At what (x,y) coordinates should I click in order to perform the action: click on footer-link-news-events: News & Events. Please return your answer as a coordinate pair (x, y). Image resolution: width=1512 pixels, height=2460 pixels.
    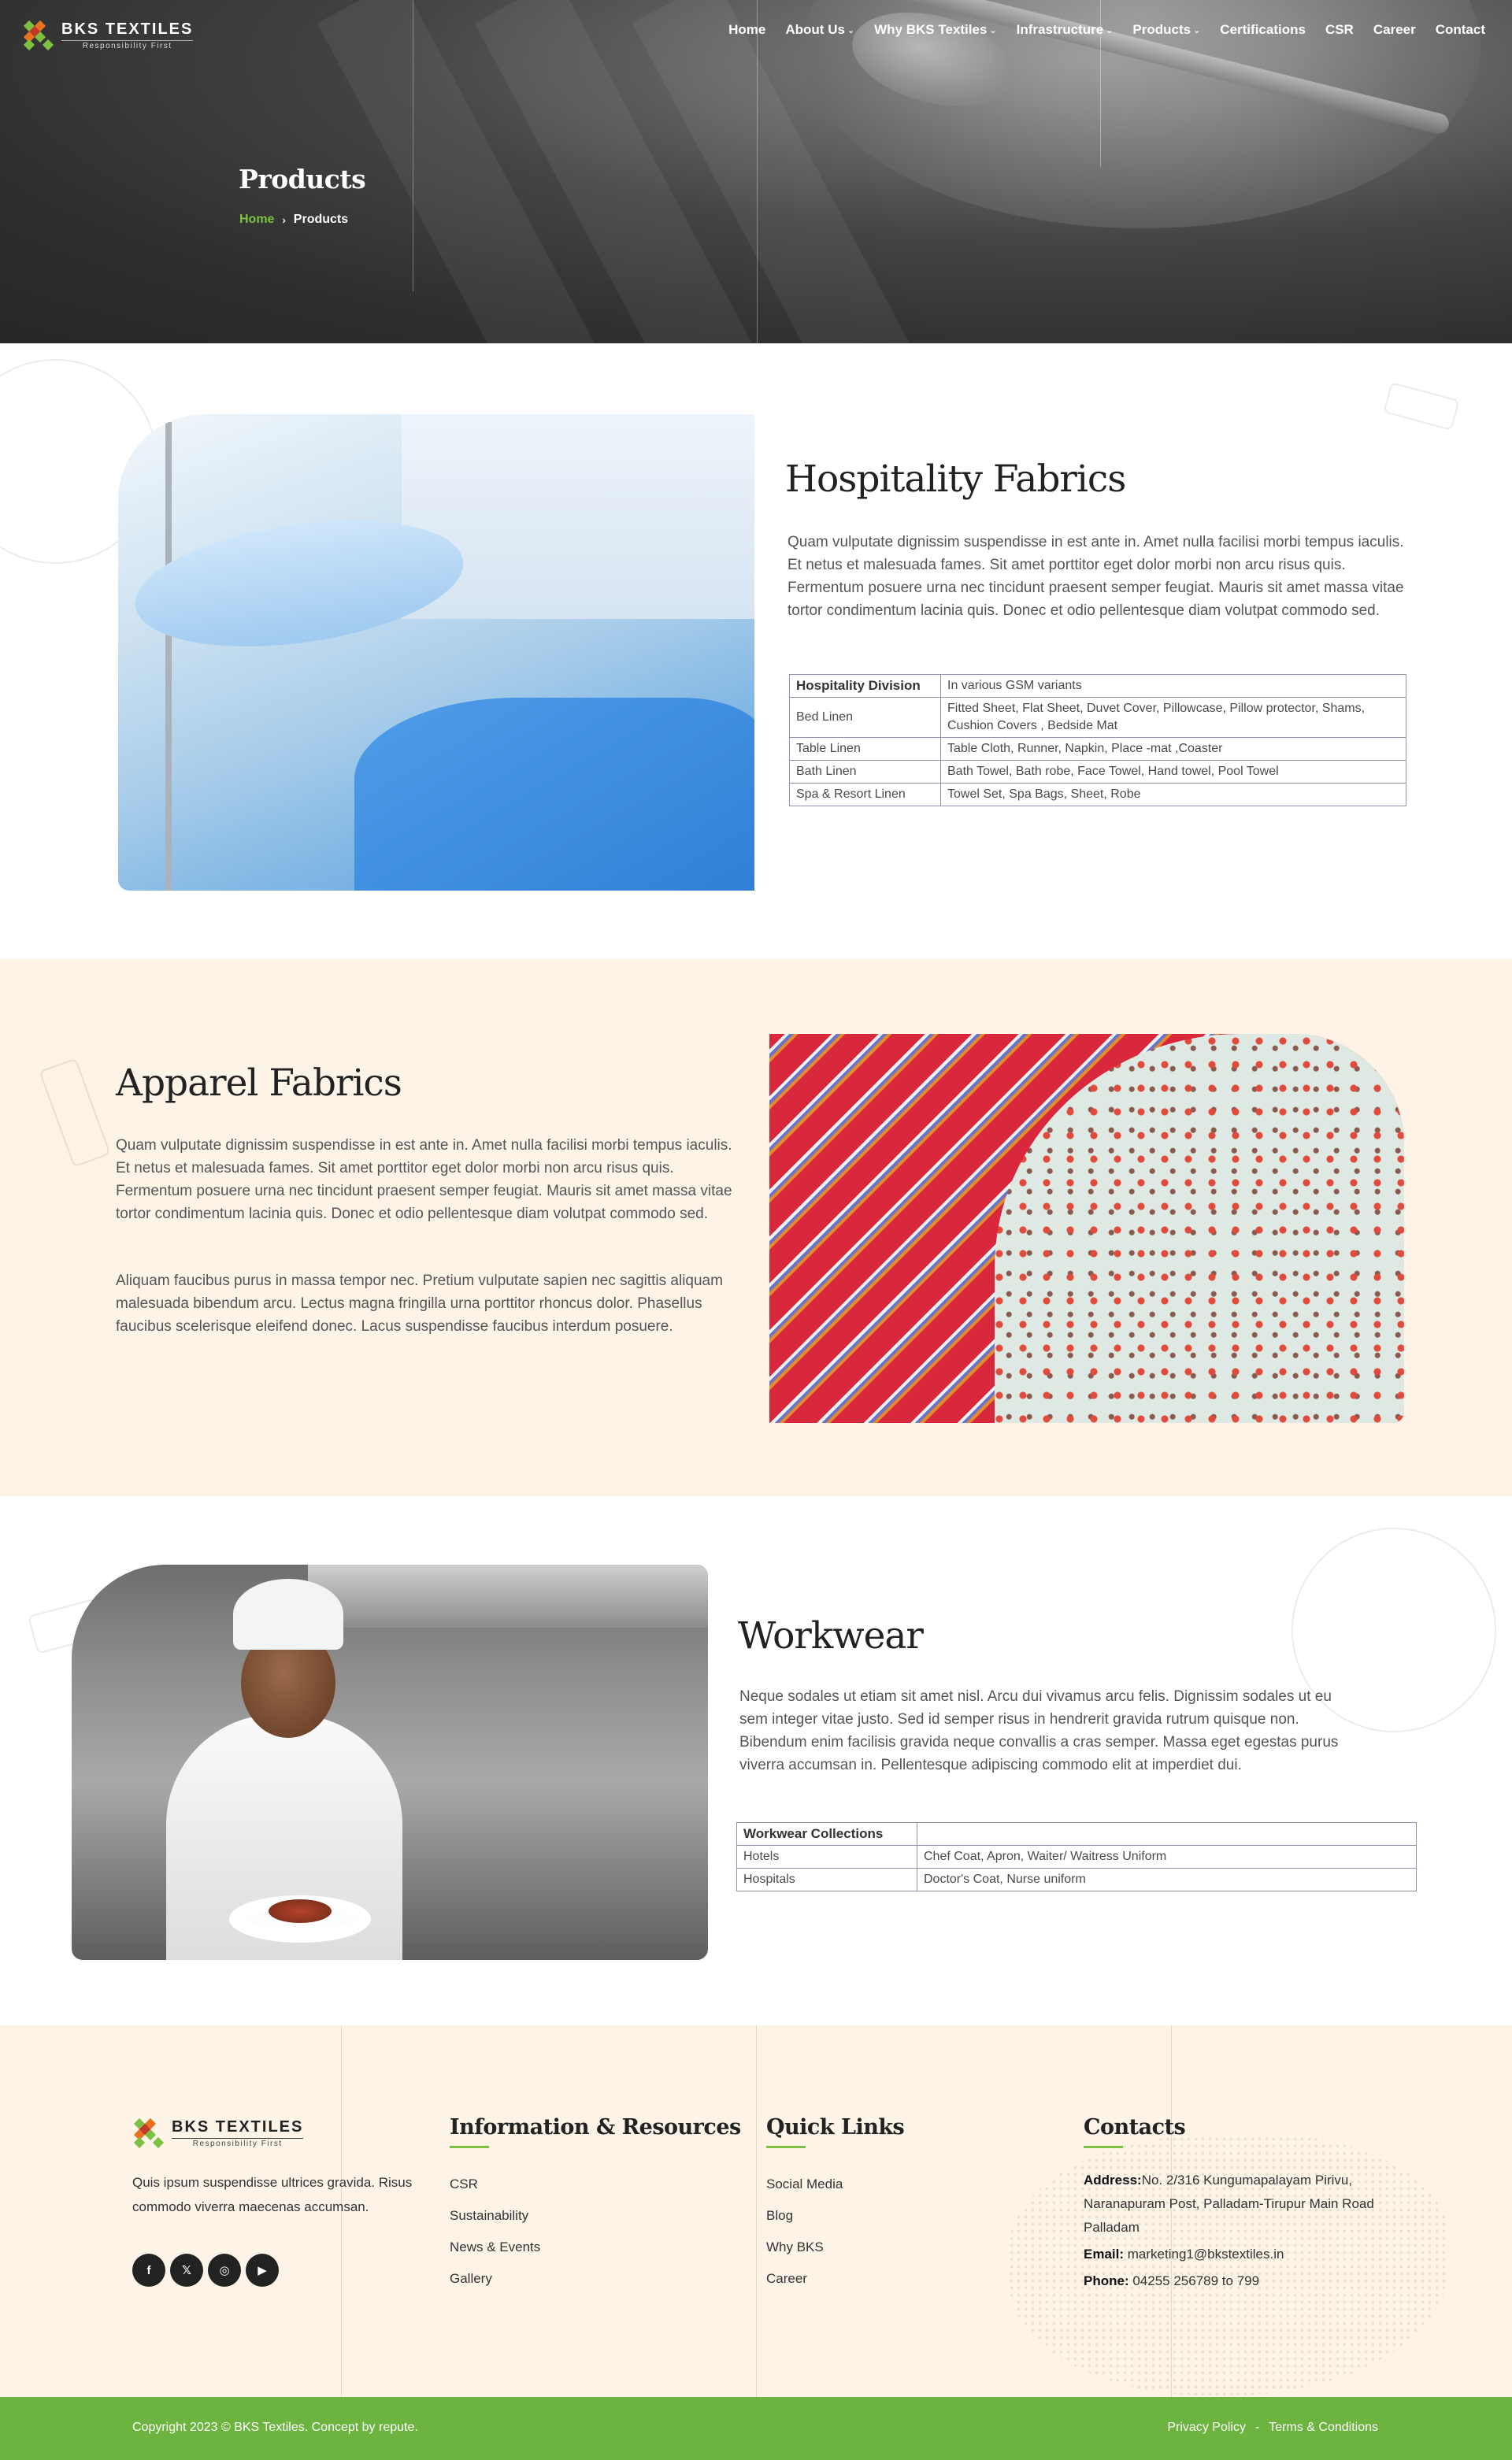
    Looking at the image, I should click on (495, 2248).